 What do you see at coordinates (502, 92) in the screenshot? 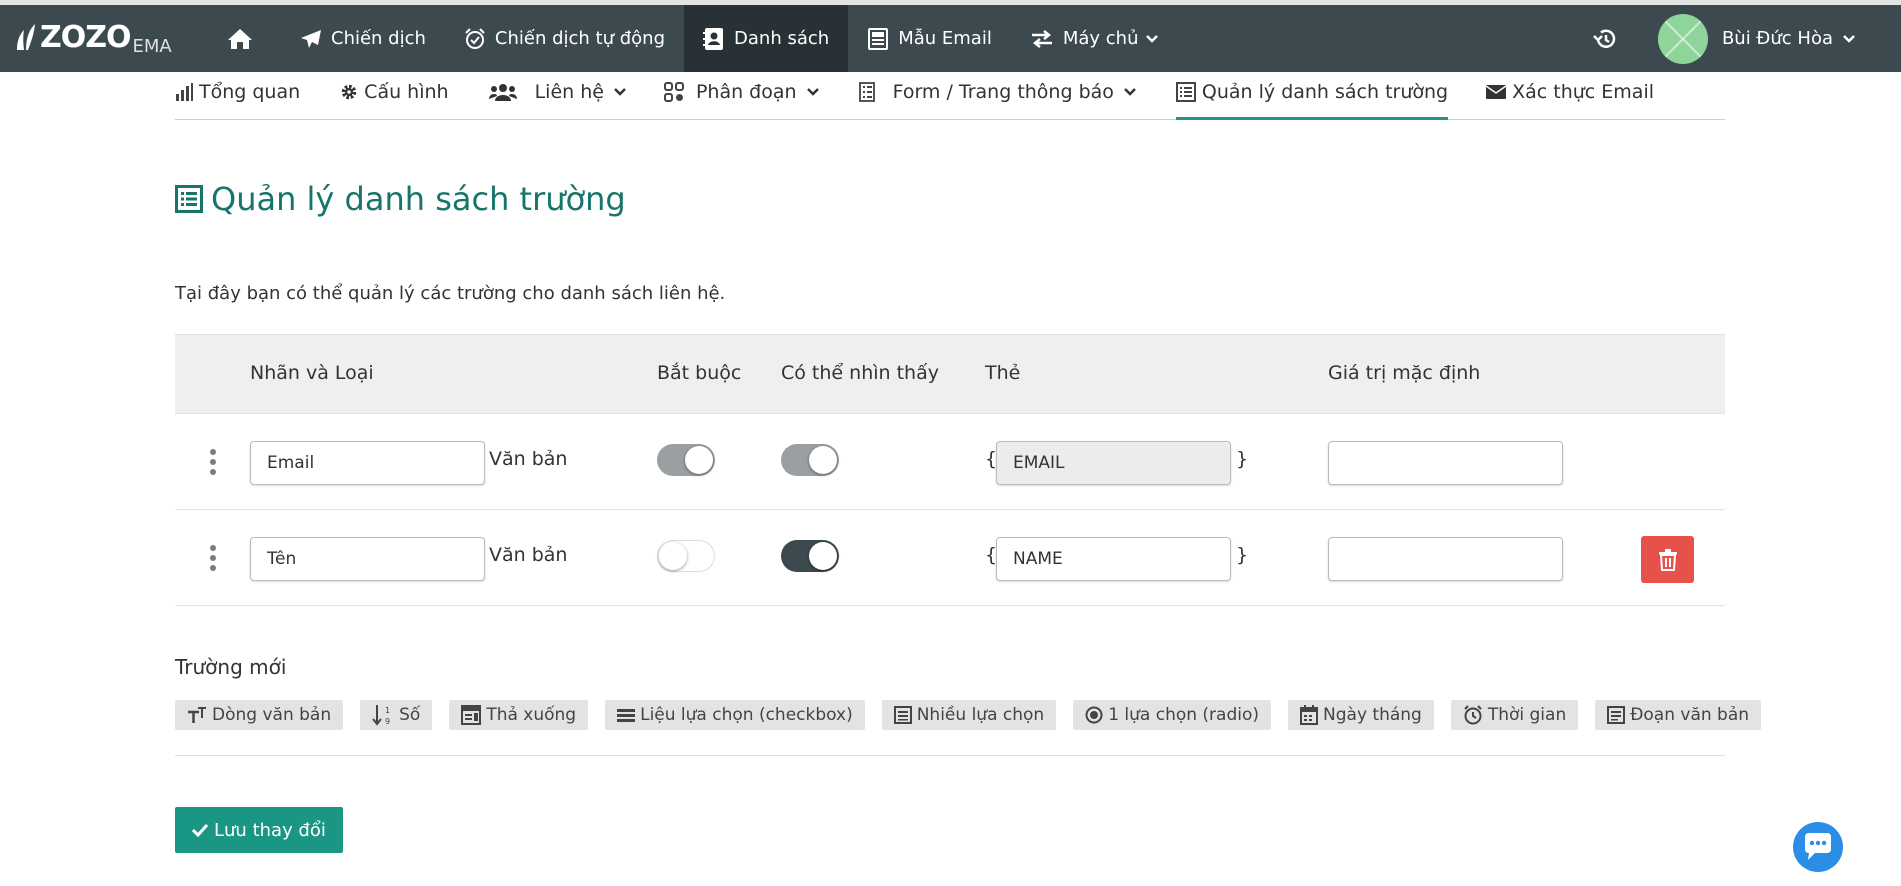
I see `users-icon` at bounding box center [502, 92].